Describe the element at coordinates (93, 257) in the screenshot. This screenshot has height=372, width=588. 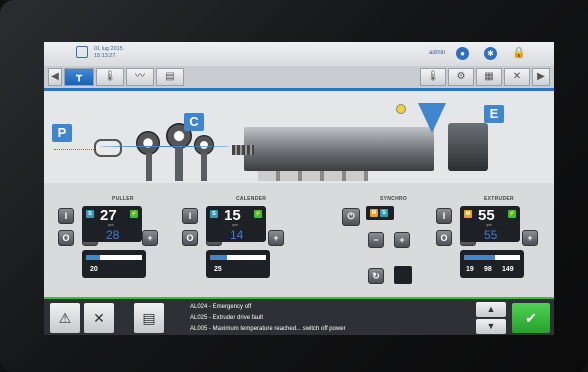
I see `puller-gauge-fill` at that location.